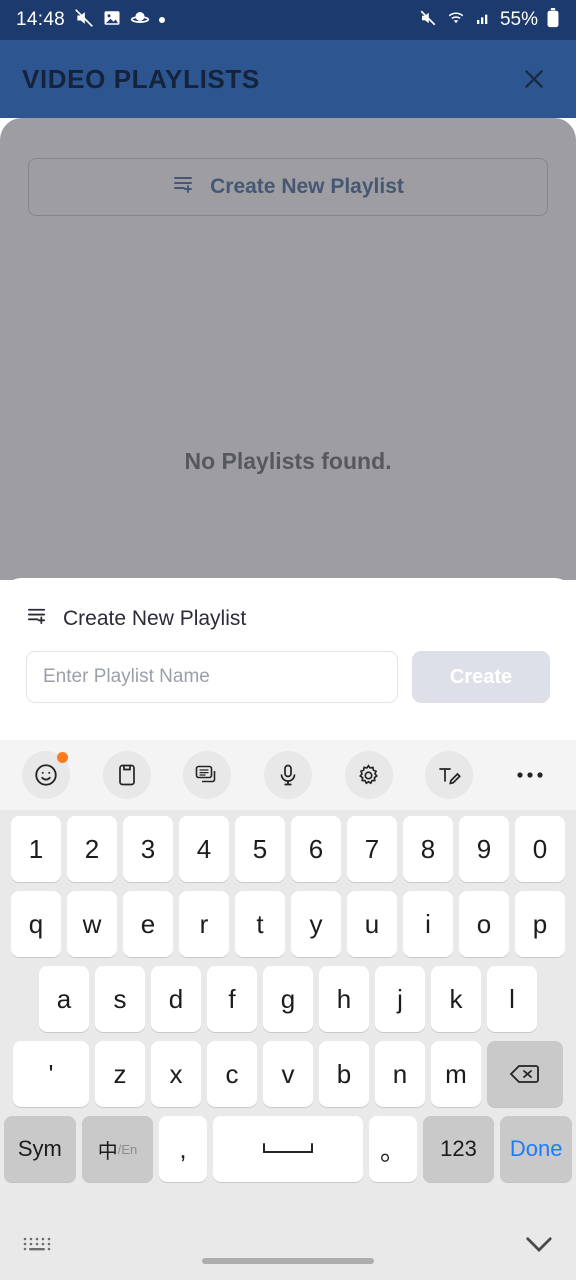 The width and height of the screenshot is (576, 1280). Describe the element at coordinates (62, 757) in the screenshot. I see `emoji-badge` at that location.